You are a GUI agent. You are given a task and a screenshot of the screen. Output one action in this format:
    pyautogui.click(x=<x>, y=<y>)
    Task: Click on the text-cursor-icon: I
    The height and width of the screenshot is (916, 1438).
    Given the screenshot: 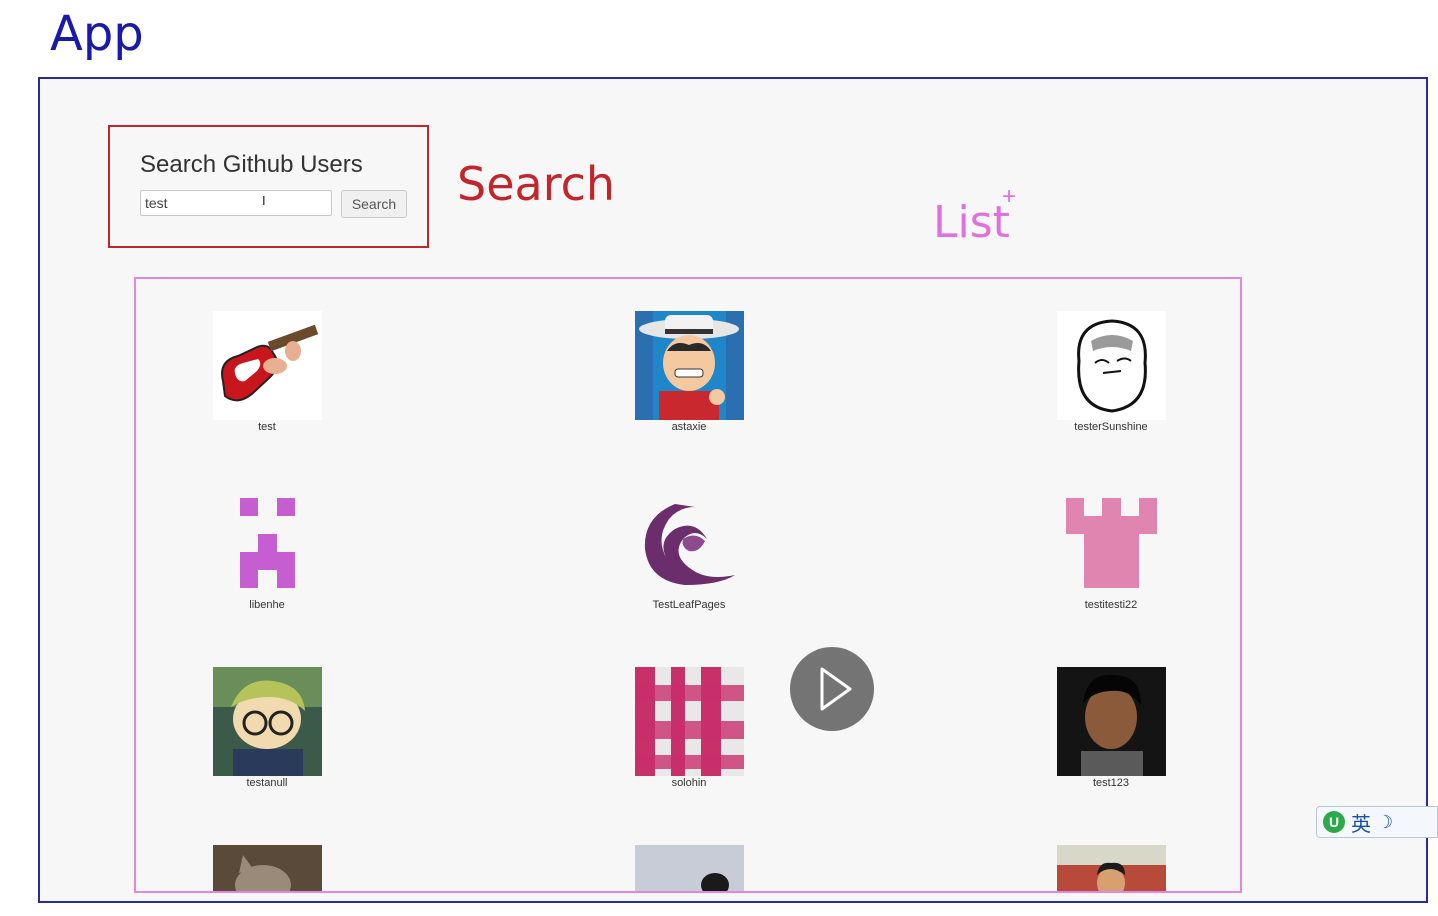 What is the action you would take?
    pyautogui.click(x=264, y=200)
    